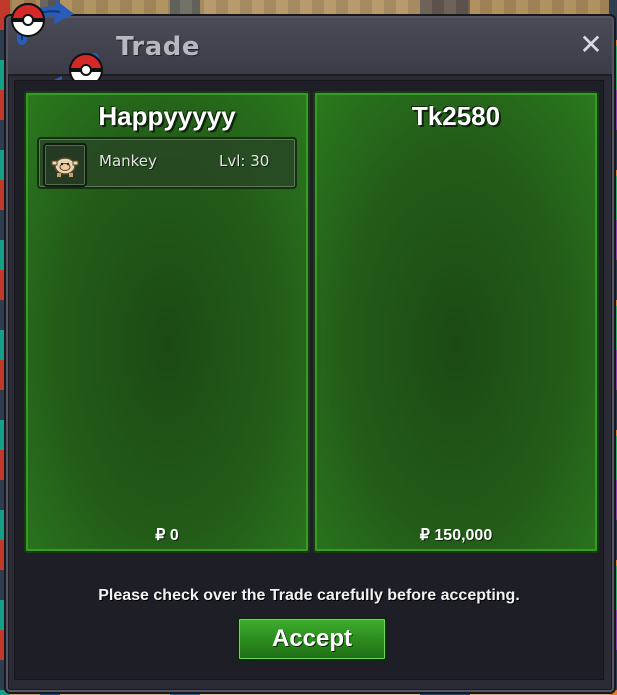 Image resolution: width=617 pixels, height=695 pixels. Describe the element at coordinates (244, 161) in the screenshot. I see `pokemon-level: Lvl: 30` at that location.